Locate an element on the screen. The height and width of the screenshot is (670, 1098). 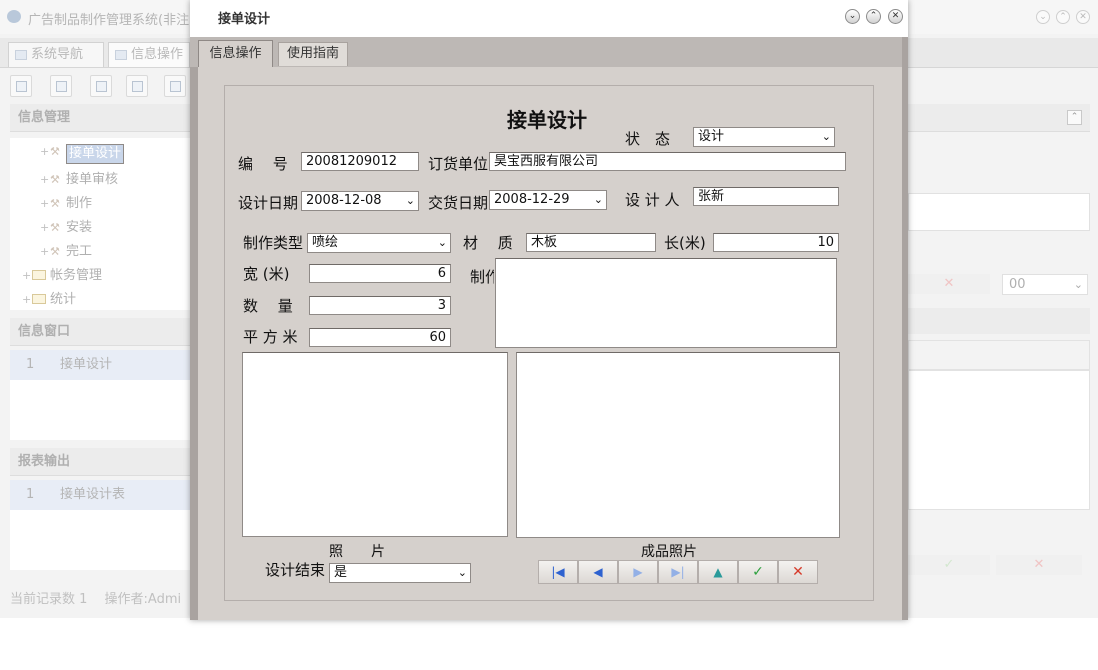
section-report-output: 报表输出 is located at coordinates (100, 462).